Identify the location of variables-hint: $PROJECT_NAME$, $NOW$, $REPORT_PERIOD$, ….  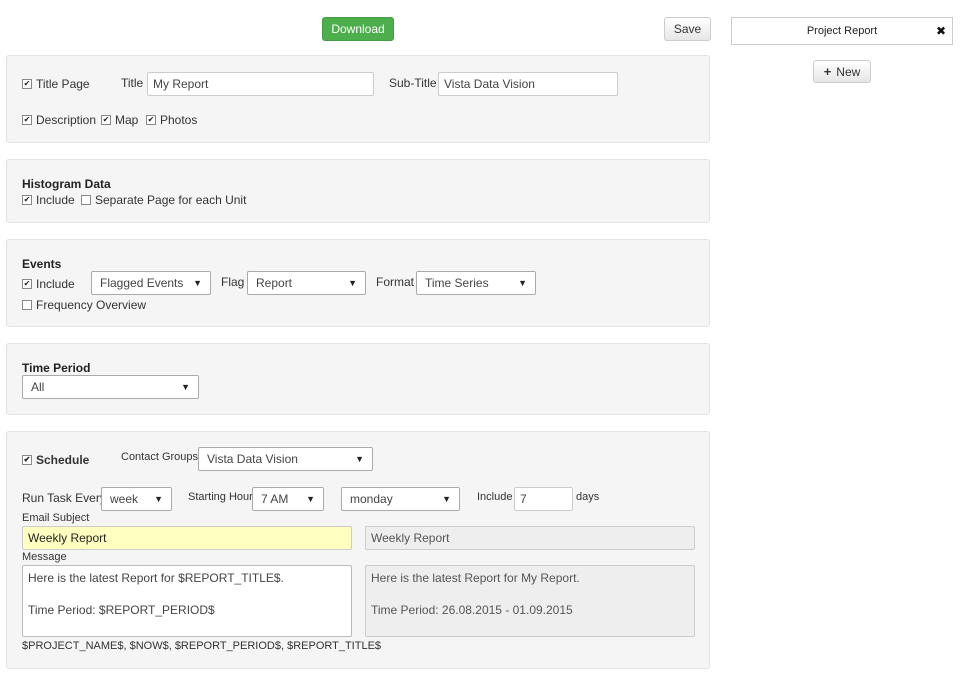
(202, 646).